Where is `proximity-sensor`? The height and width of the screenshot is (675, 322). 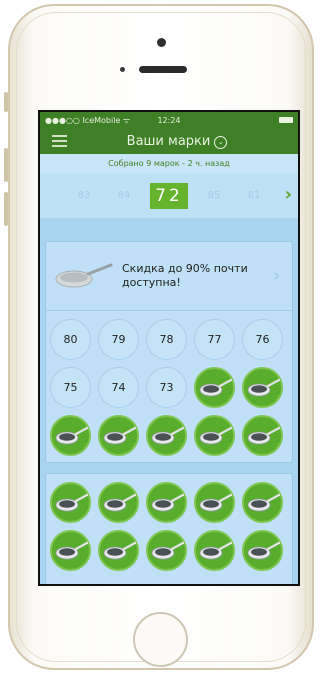 proximity-sensor is located at coordinates (122, 69).